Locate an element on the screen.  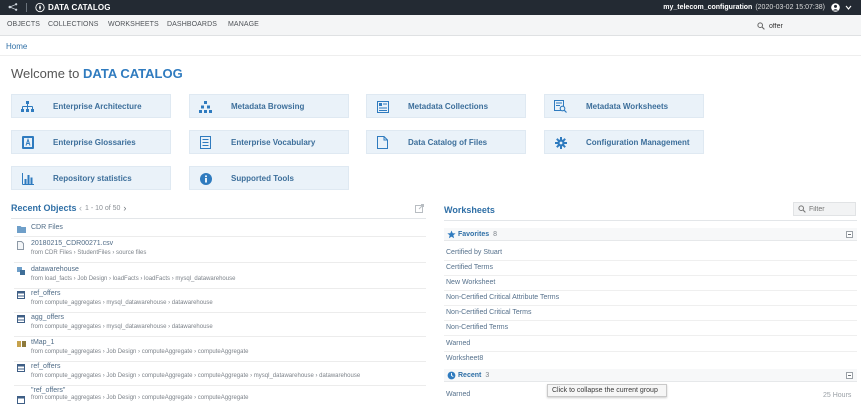
worksheet-item: Non-Certified Critical Terms is located at coordinates (488, 312).